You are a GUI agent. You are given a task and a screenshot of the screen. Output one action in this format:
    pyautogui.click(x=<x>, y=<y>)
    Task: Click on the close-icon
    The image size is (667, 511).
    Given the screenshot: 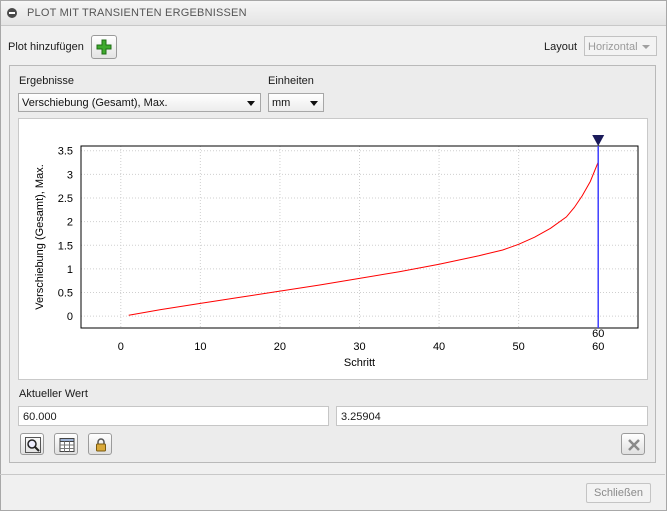 What is the action you would take?
    pyautogui.click(x=634, y=445)
    